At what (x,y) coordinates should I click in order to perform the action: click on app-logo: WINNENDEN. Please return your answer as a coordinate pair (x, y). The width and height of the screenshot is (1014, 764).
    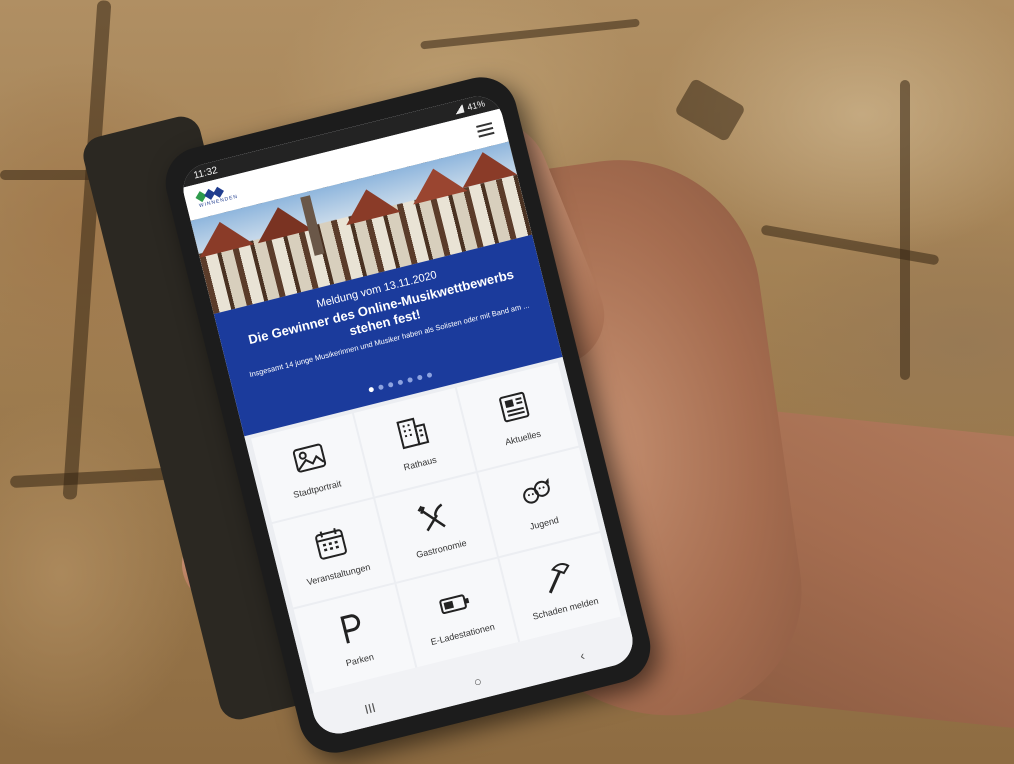
    Looking at the image, I should click on (217, 196).